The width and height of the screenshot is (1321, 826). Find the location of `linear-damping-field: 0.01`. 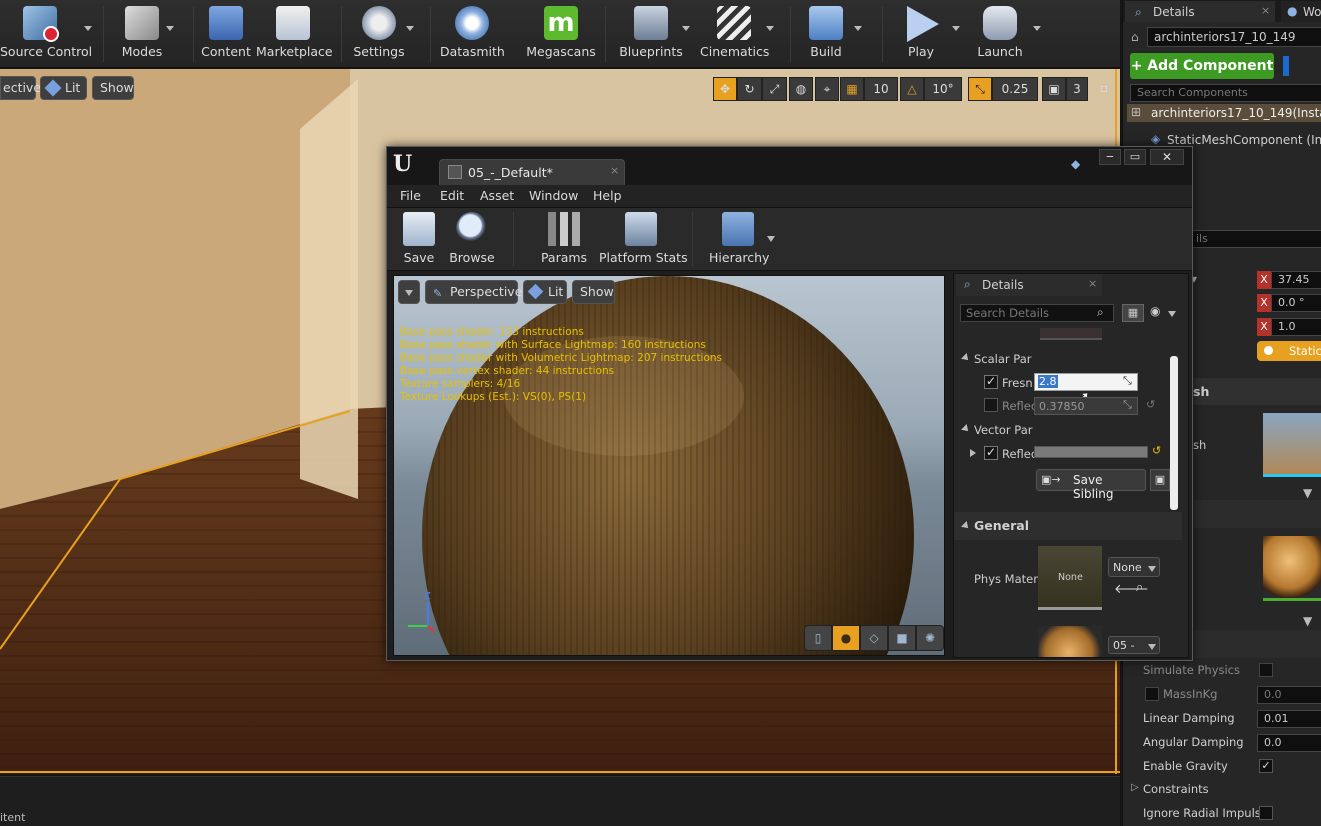

linear-damping-field: 0.01 is located at coordinates (1289, 719).